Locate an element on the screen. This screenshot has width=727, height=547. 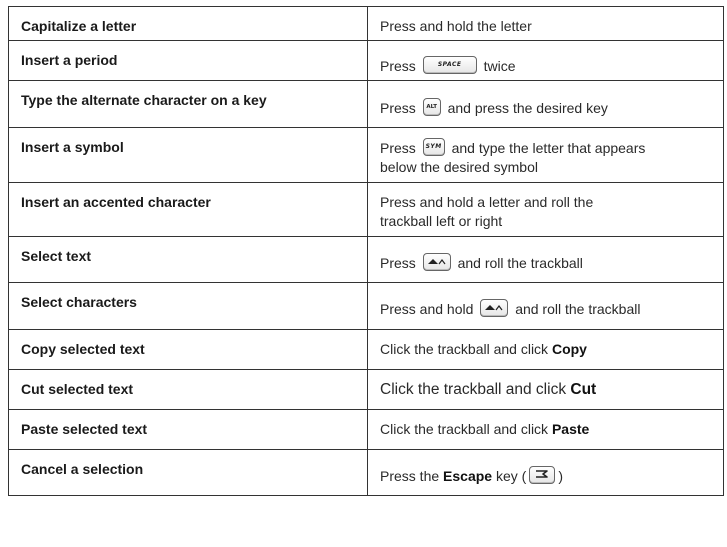
how-suffix: and press the desired key is located at coordinates (527, 108).